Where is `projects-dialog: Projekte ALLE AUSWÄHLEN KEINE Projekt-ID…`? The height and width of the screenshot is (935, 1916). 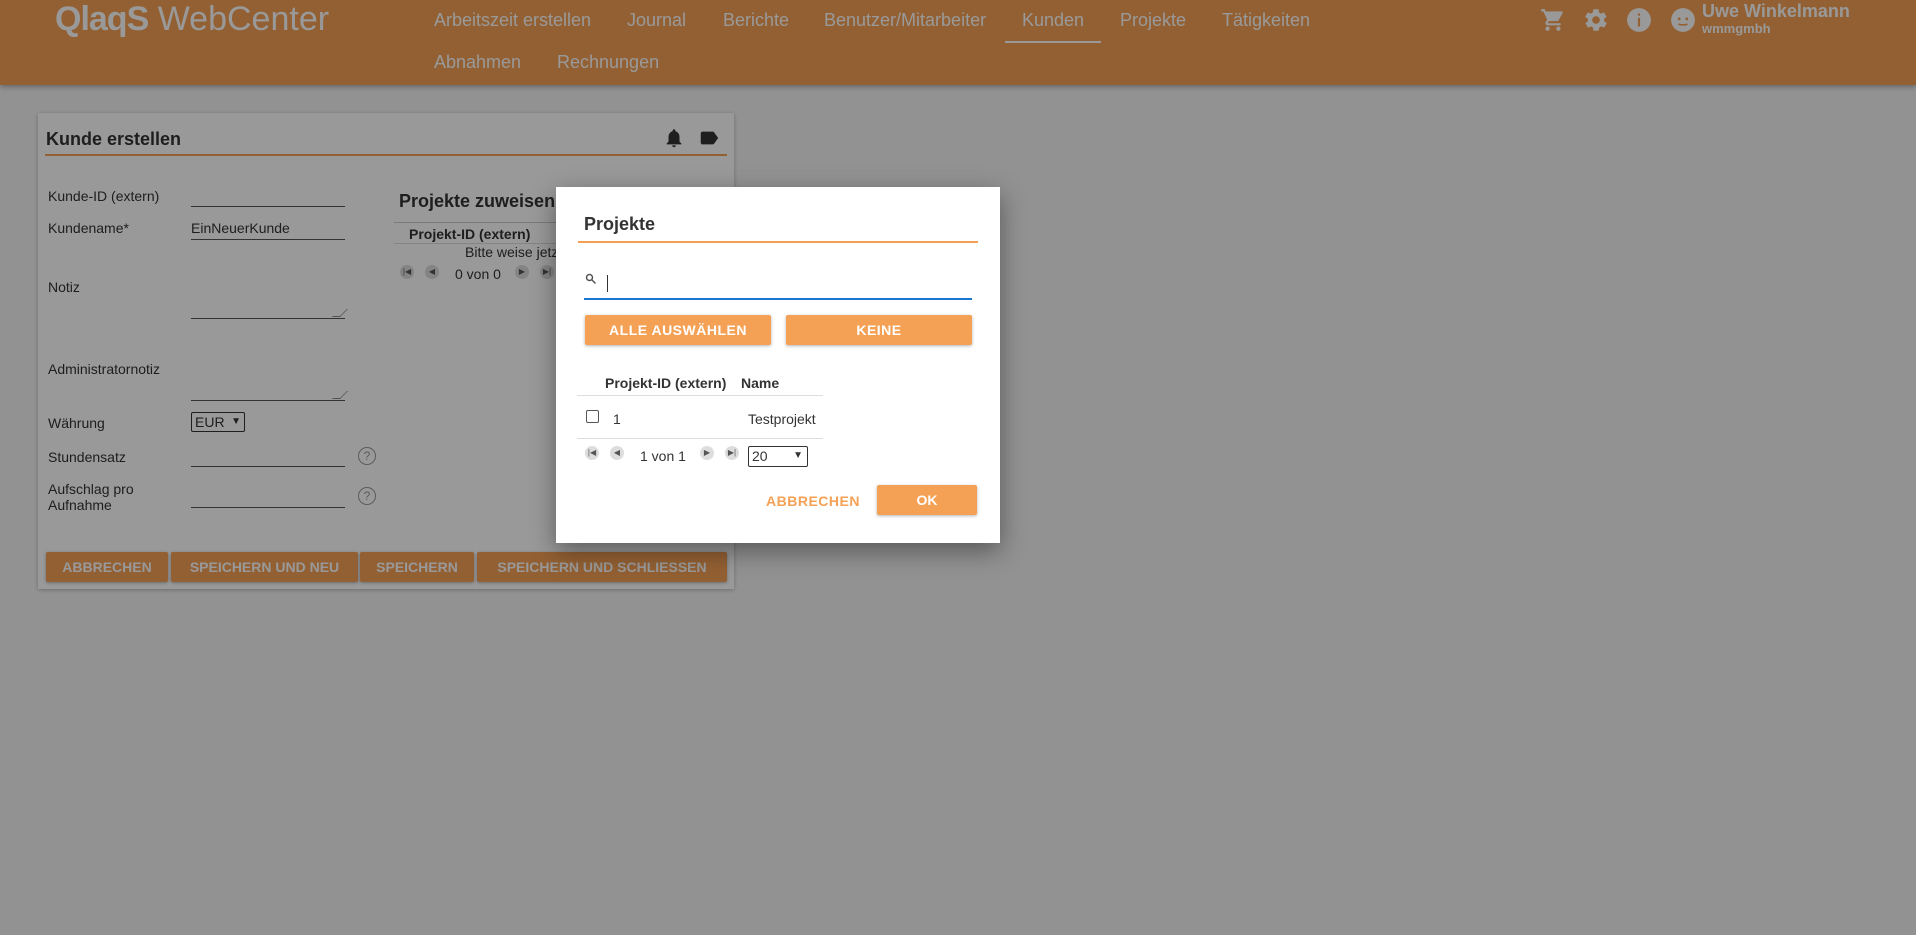 projects-dialog: Projekte ALLE AUSWÄHLEN KEINE Projekt-ID… is located at coordinates (778, 365).